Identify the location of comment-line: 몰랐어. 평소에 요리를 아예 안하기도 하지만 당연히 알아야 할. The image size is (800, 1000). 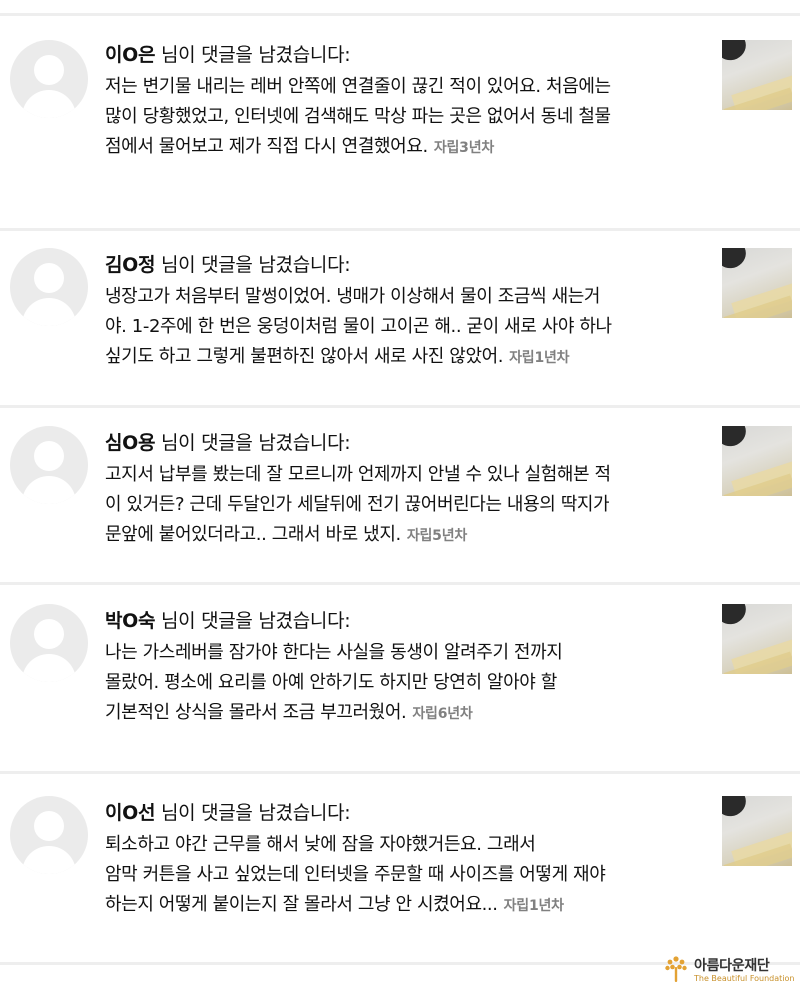
(331, 682).